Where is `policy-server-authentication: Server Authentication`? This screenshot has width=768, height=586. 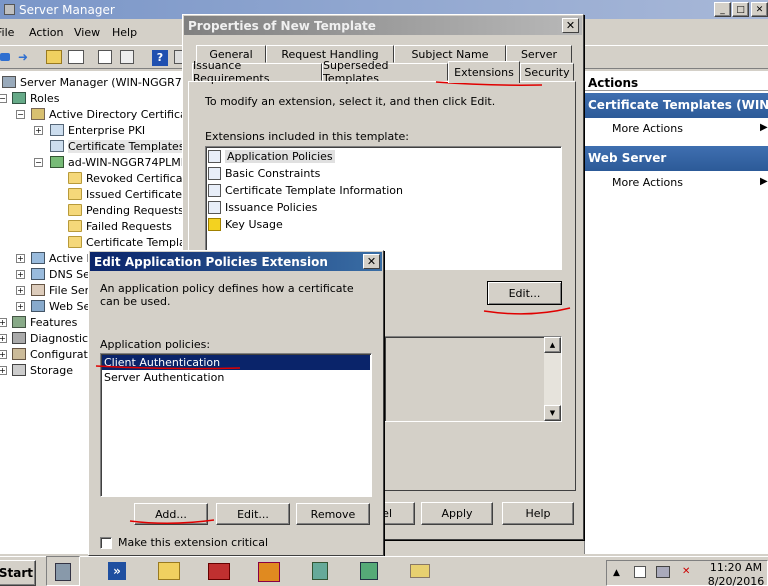 policy-server-authentication: Server Authentication is located at coordinates (163, 377).